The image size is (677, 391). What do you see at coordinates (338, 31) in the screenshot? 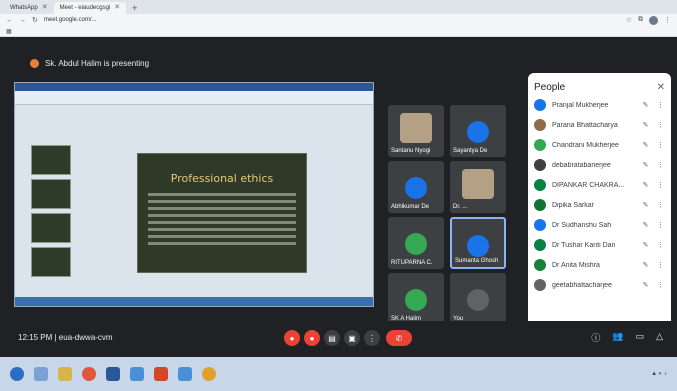
I see `bookmarks-bar: ▦` at bounding box center [338, 31].